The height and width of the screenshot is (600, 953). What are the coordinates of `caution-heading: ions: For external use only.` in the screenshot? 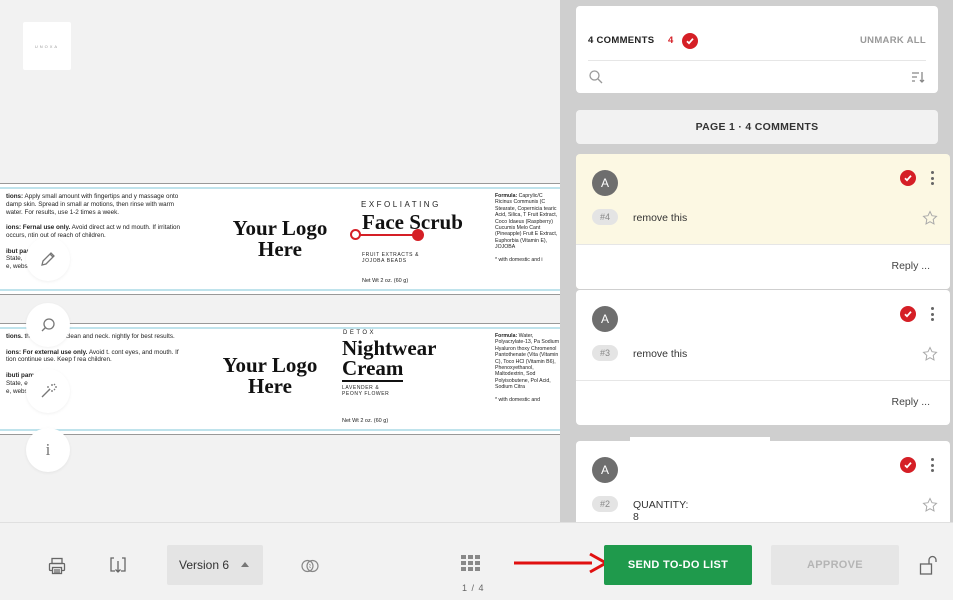 It's located at (47, 352).